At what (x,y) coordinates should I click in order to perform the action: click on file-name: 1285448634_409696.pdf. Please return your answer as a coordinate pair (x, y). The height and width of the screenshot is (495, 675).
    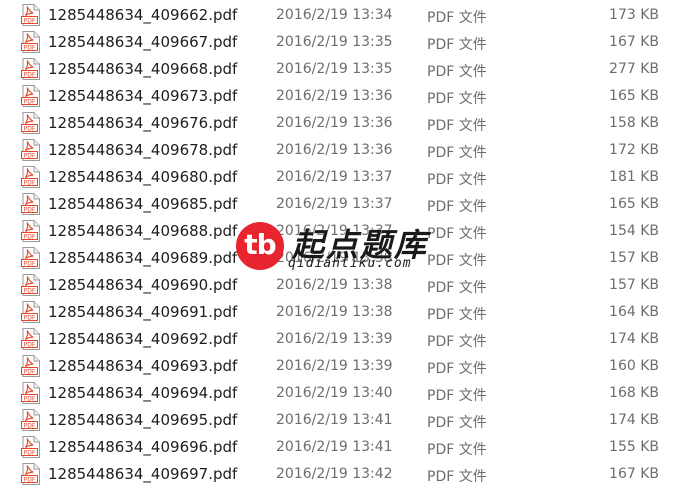
    Looking at the image, I should click on (143, 447).